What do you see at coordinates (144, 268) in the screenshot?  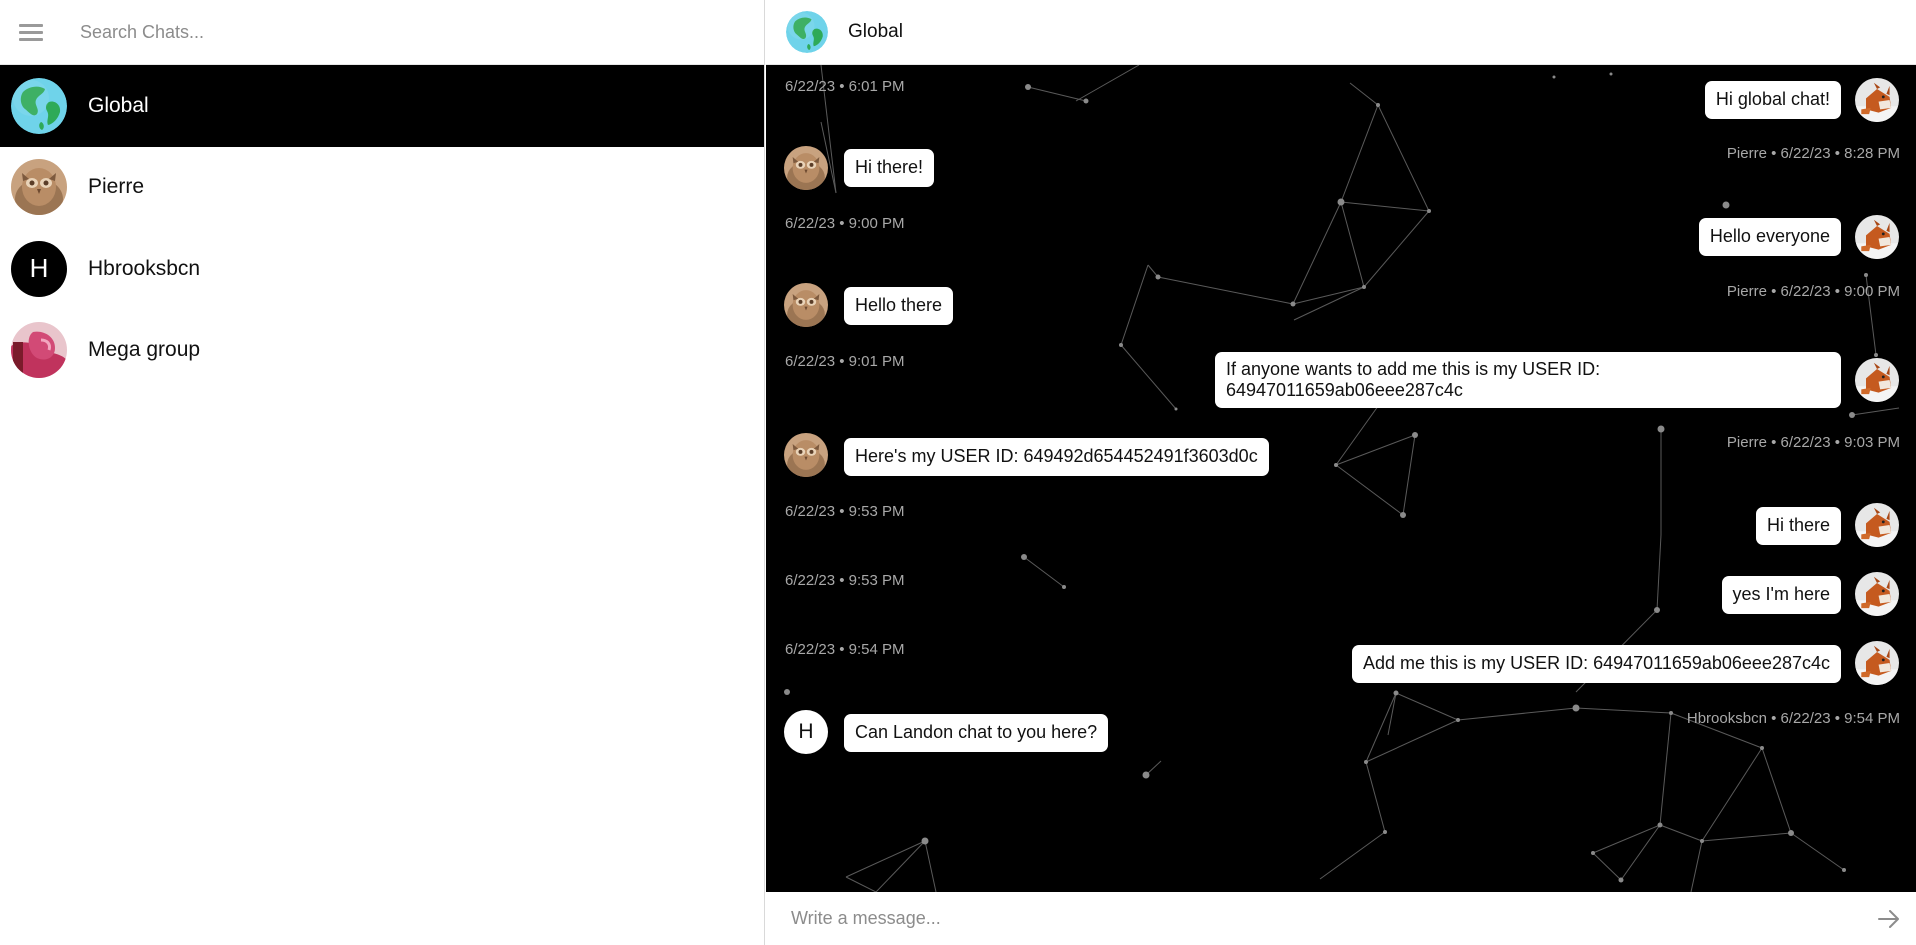 I see `chat-list-item-name: Hbrooksbcn` at bounding box center [144, 268].